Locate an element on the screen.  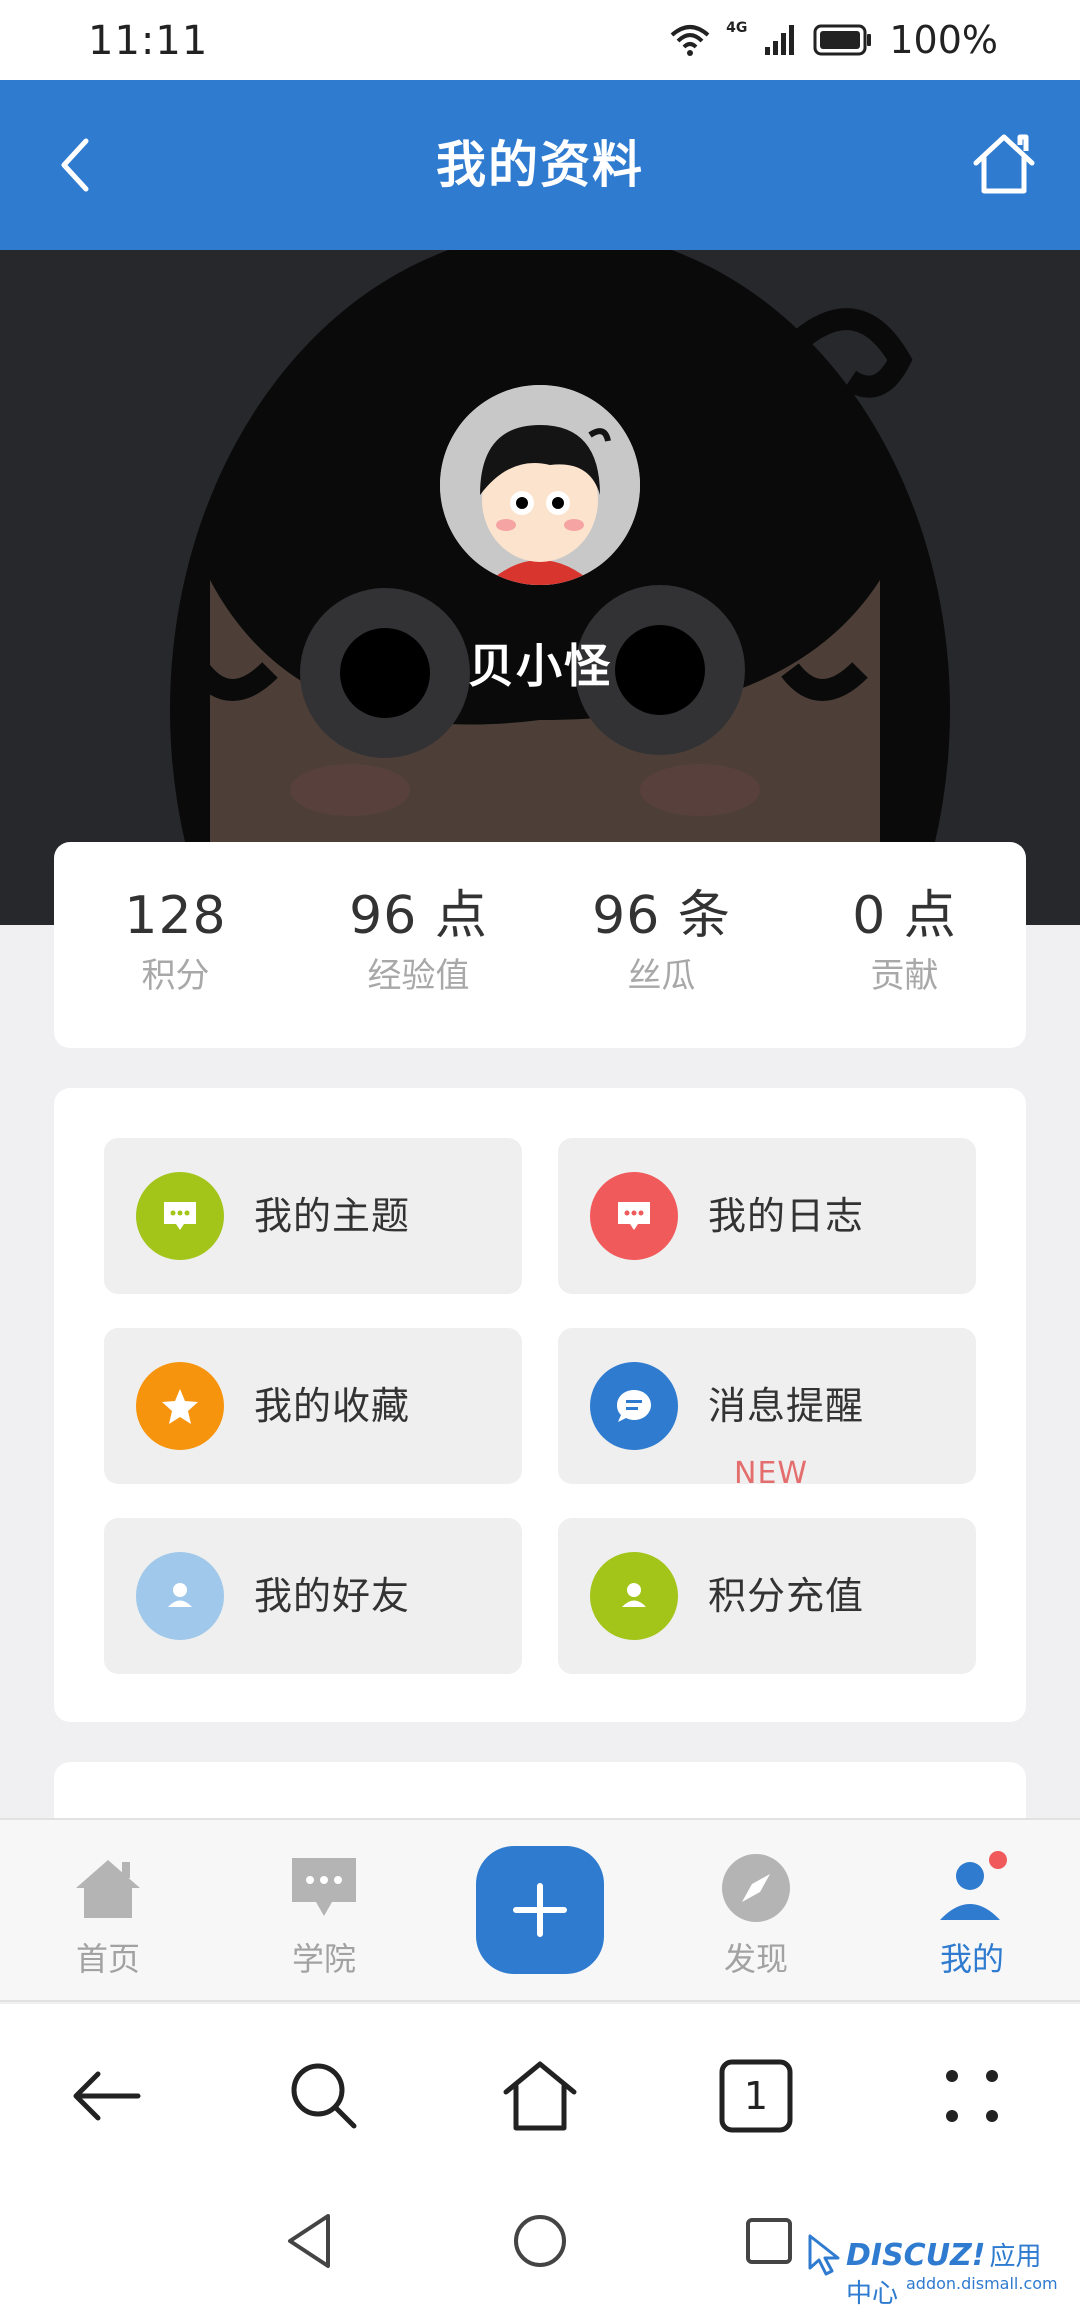
stat-label: 积分 is located at coordinates (175, 976).